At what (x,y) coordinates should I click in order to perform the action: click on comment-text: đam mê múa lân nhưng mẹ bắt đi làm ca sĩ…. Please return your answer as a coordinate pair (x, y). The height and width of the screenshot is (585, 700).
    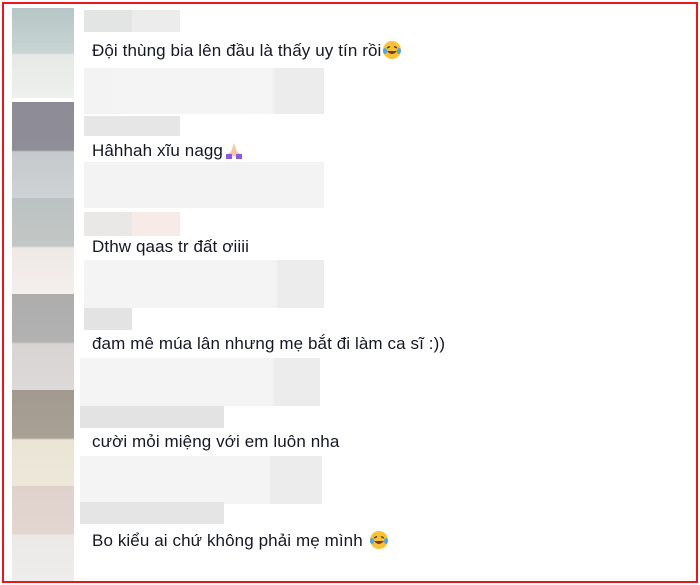
    Looking at the image, I should click on (268, 344).